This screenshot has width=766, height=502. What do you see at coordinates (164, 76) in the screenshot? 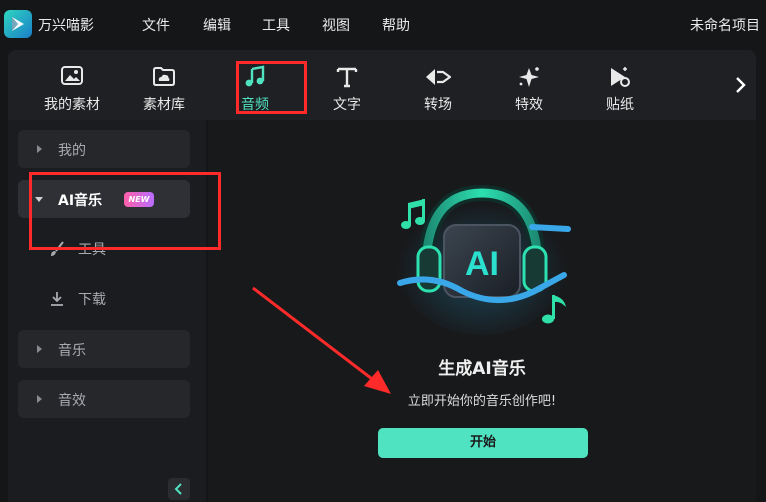
I see `cloud-folder-icon` at bounding box center [164, 76].